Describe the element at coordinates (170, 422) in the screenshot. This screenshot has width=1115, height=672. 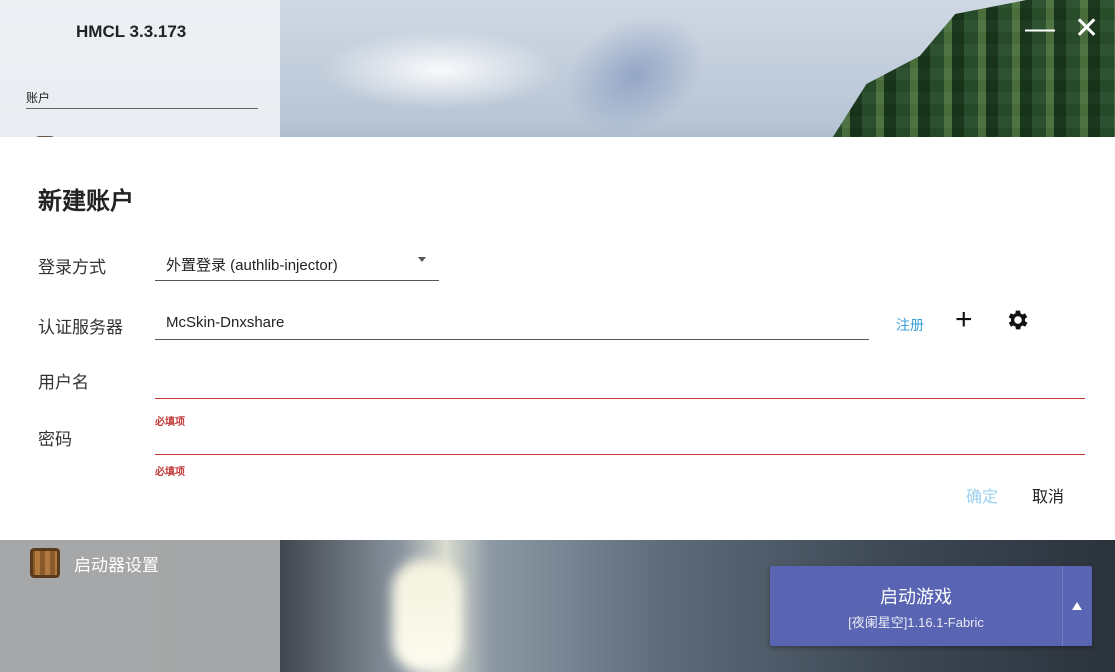
I see `username-error: 必填项` at that location.